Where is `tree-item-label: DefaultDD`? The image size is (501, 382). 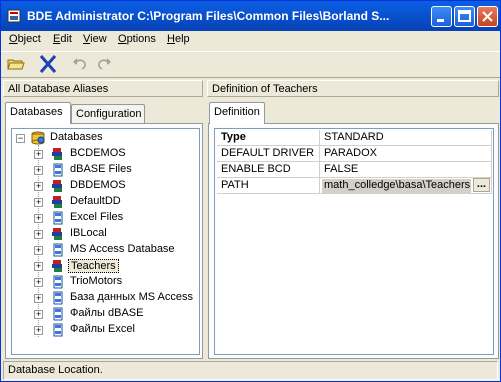 tree-item-label: DefaultDD is located at coordinates (95, 201).